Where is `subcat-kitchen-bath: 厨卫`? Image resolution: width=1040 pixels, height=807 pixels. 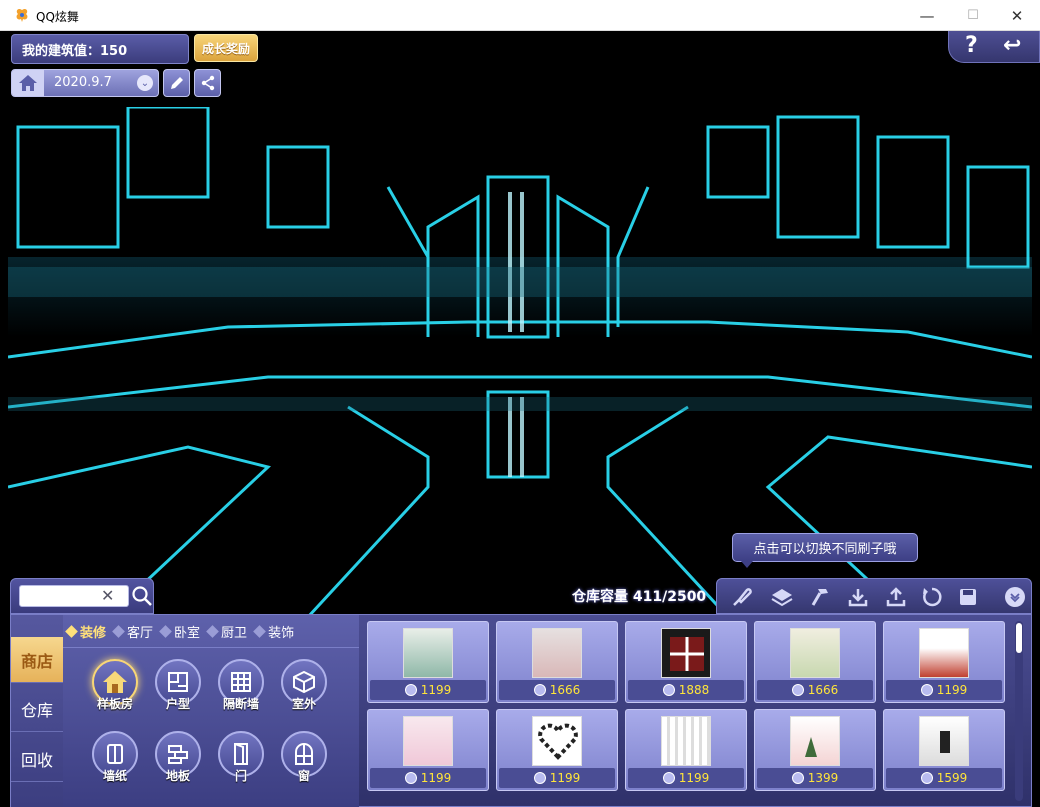
subcat-kitchen-bath: 厨卫 is located at coordinates (226, 631).